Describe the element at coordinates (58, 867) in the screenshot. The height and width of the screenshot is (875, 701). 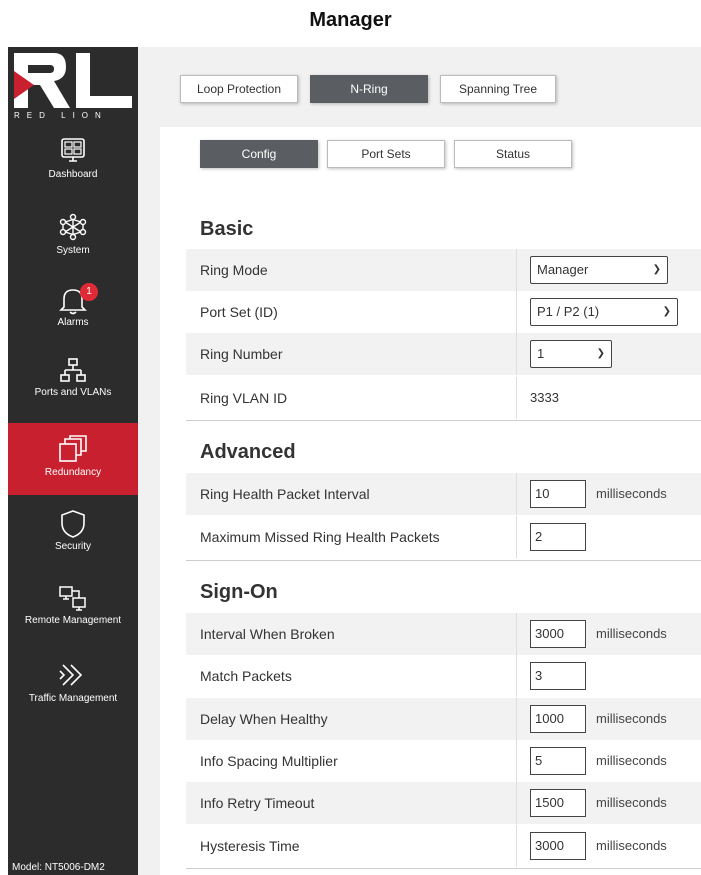
I see `model-label: Model: NT5006-DM2` at that location.